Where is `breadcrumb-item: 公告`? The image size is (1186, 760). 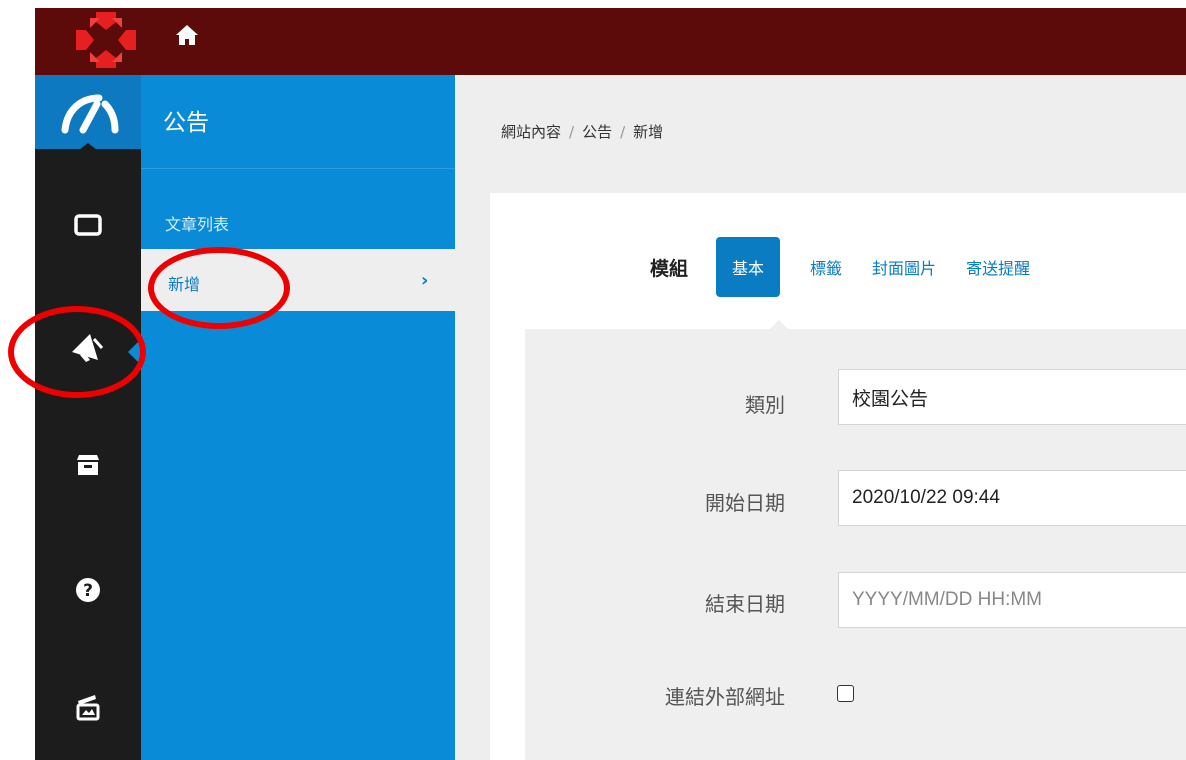
breadcrumb-item: 公告 is located at coordinates (597, 132).